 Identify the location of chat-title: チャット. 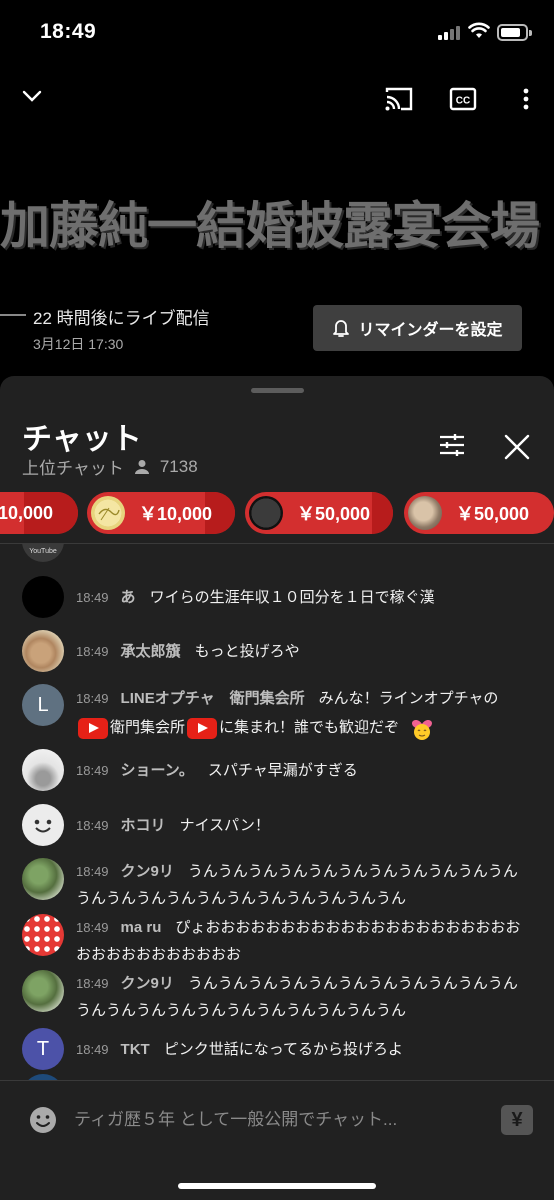
(82, 439).